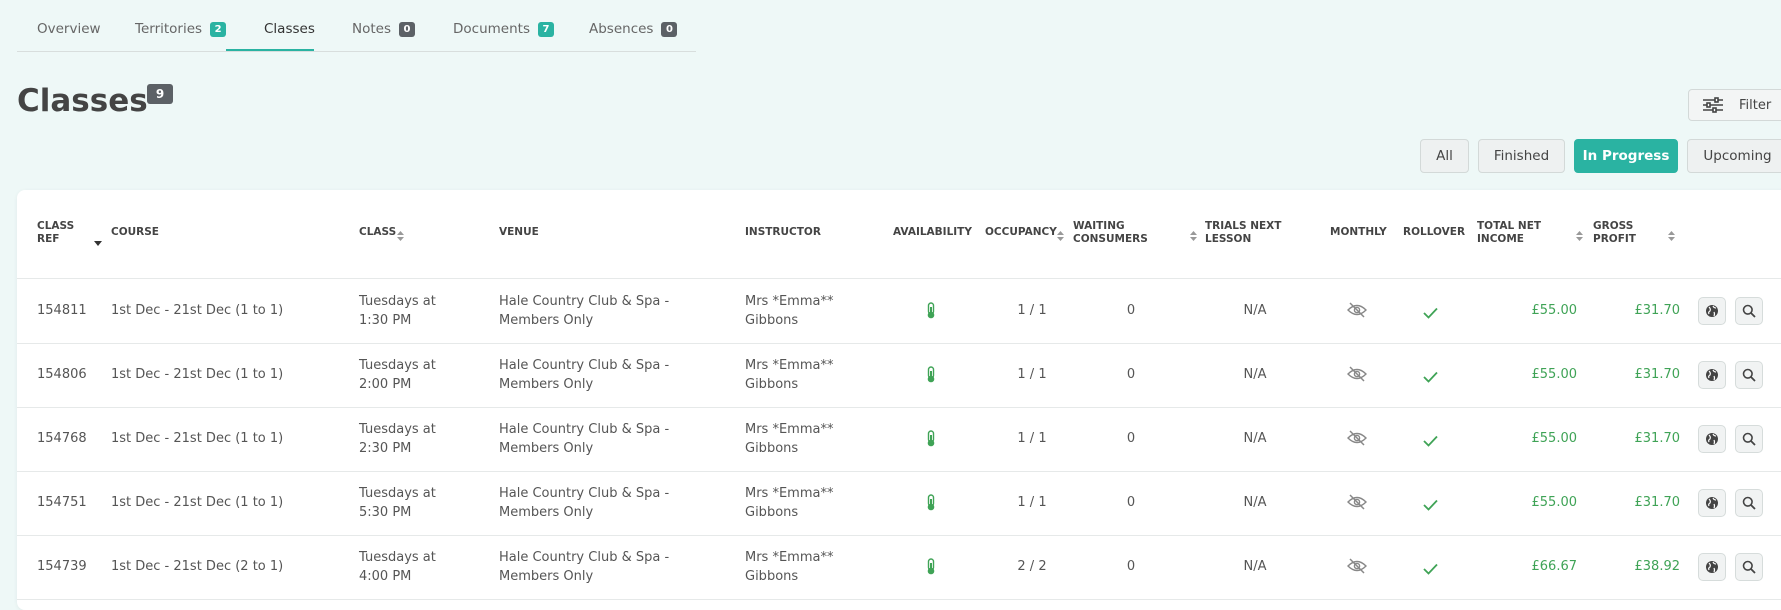 The width and height of the screenshot is (1781, 610). I want to click on tab-overview: Overview, so click(69, 29).